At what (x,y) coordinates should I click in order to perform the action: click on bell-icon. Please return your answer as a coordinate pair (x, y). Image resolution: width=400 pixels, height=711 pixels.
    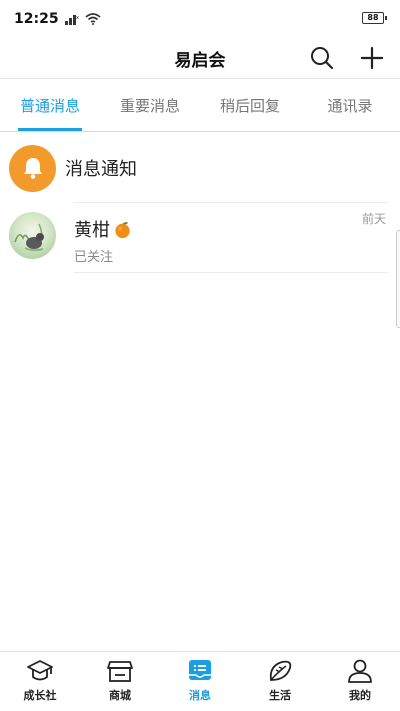
    Looking at the image, I should click on (32, 168).